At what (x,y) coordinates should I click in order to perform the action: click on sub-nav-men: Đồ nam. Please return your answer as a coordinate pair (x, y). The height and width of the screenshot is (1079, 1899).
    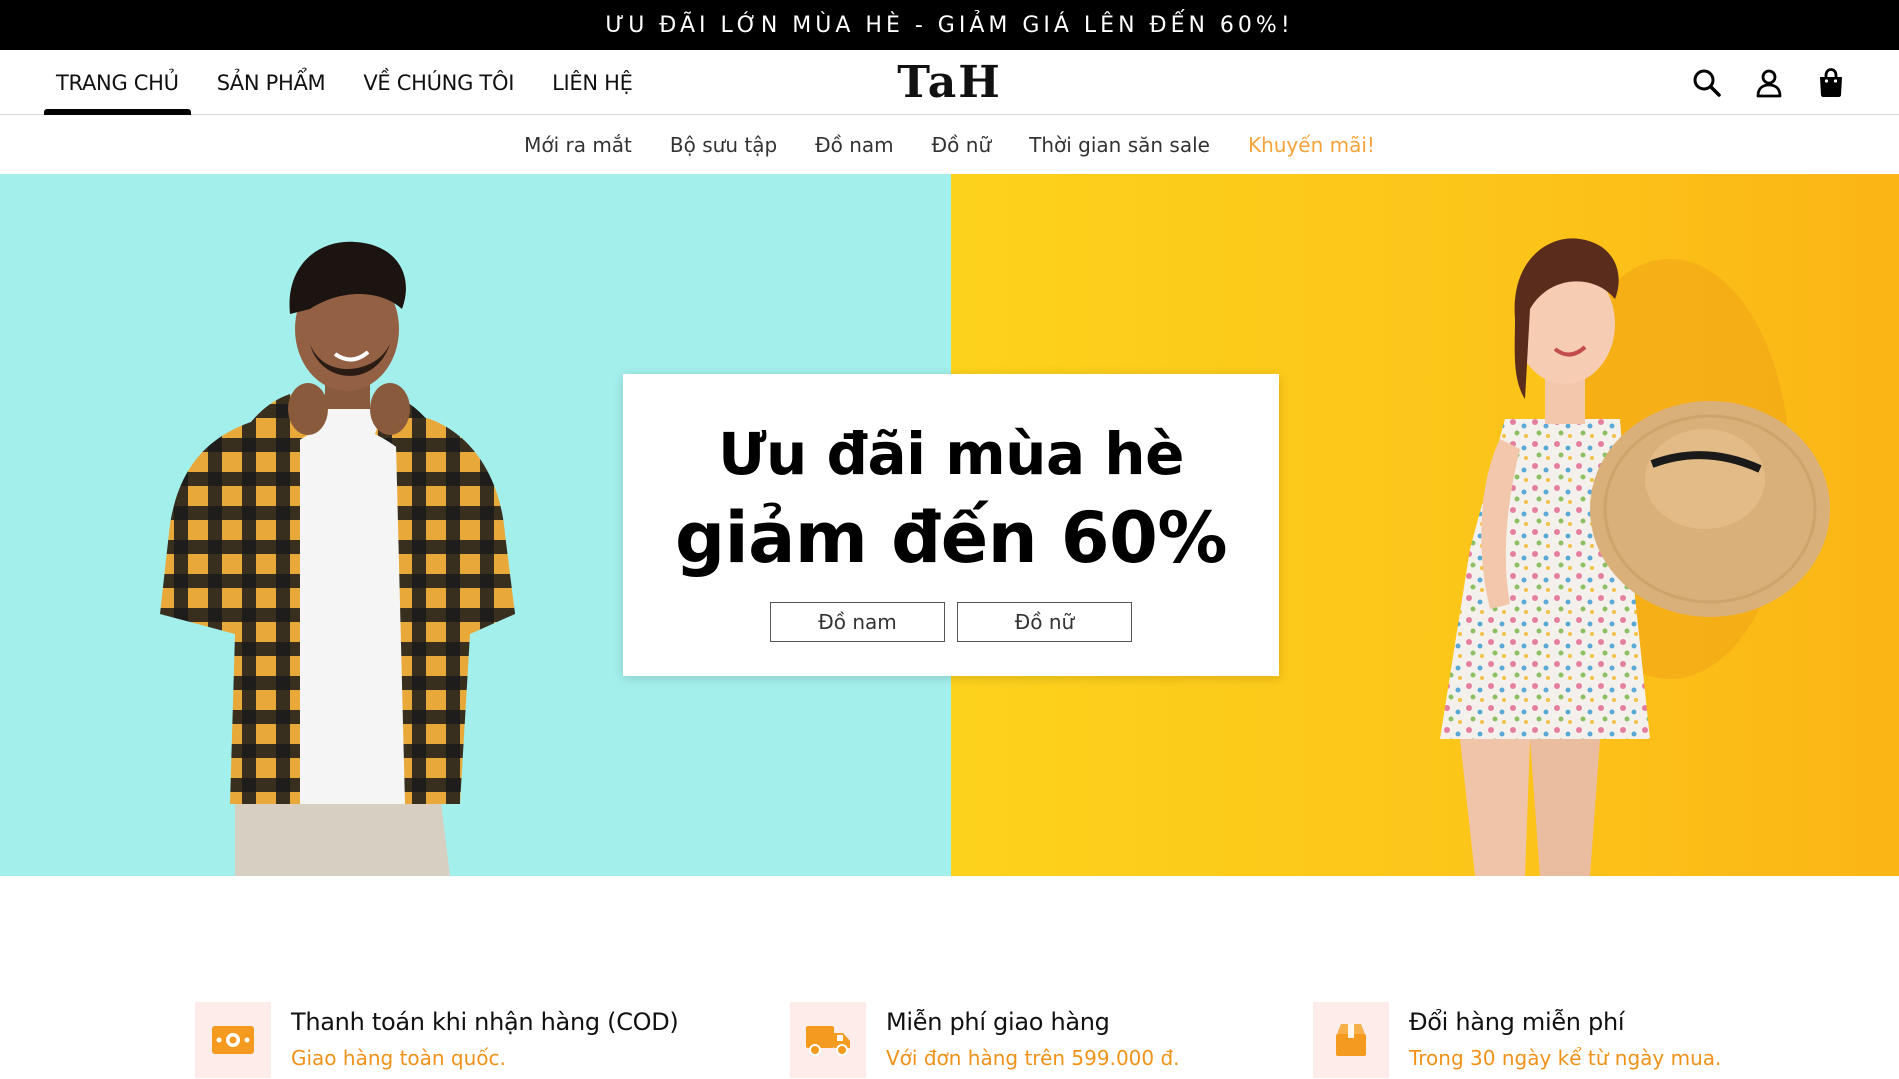
    Looking at the image, I should click on (854, 145).